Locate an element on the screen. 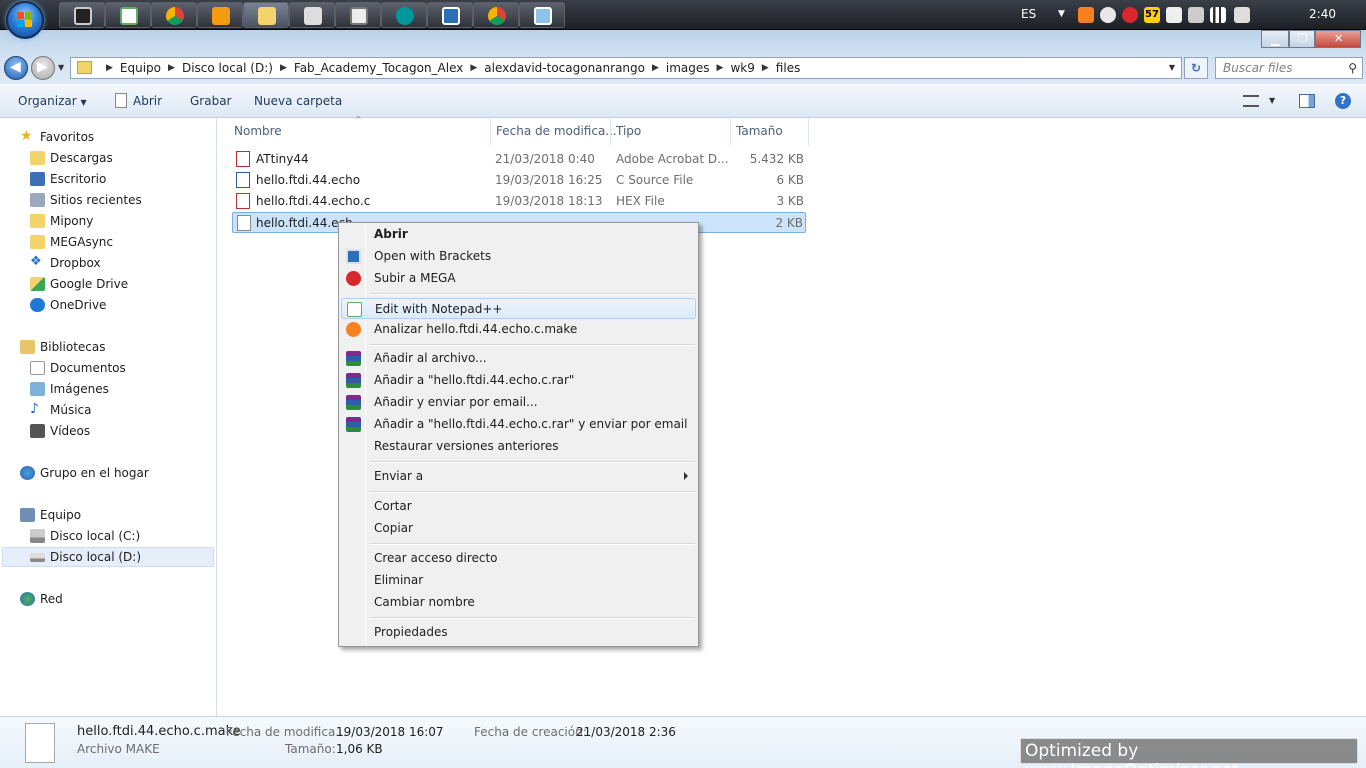 The width and height of the screenshot is (1366, 768). back-button: ◀ is located at coordinates (16, 68).